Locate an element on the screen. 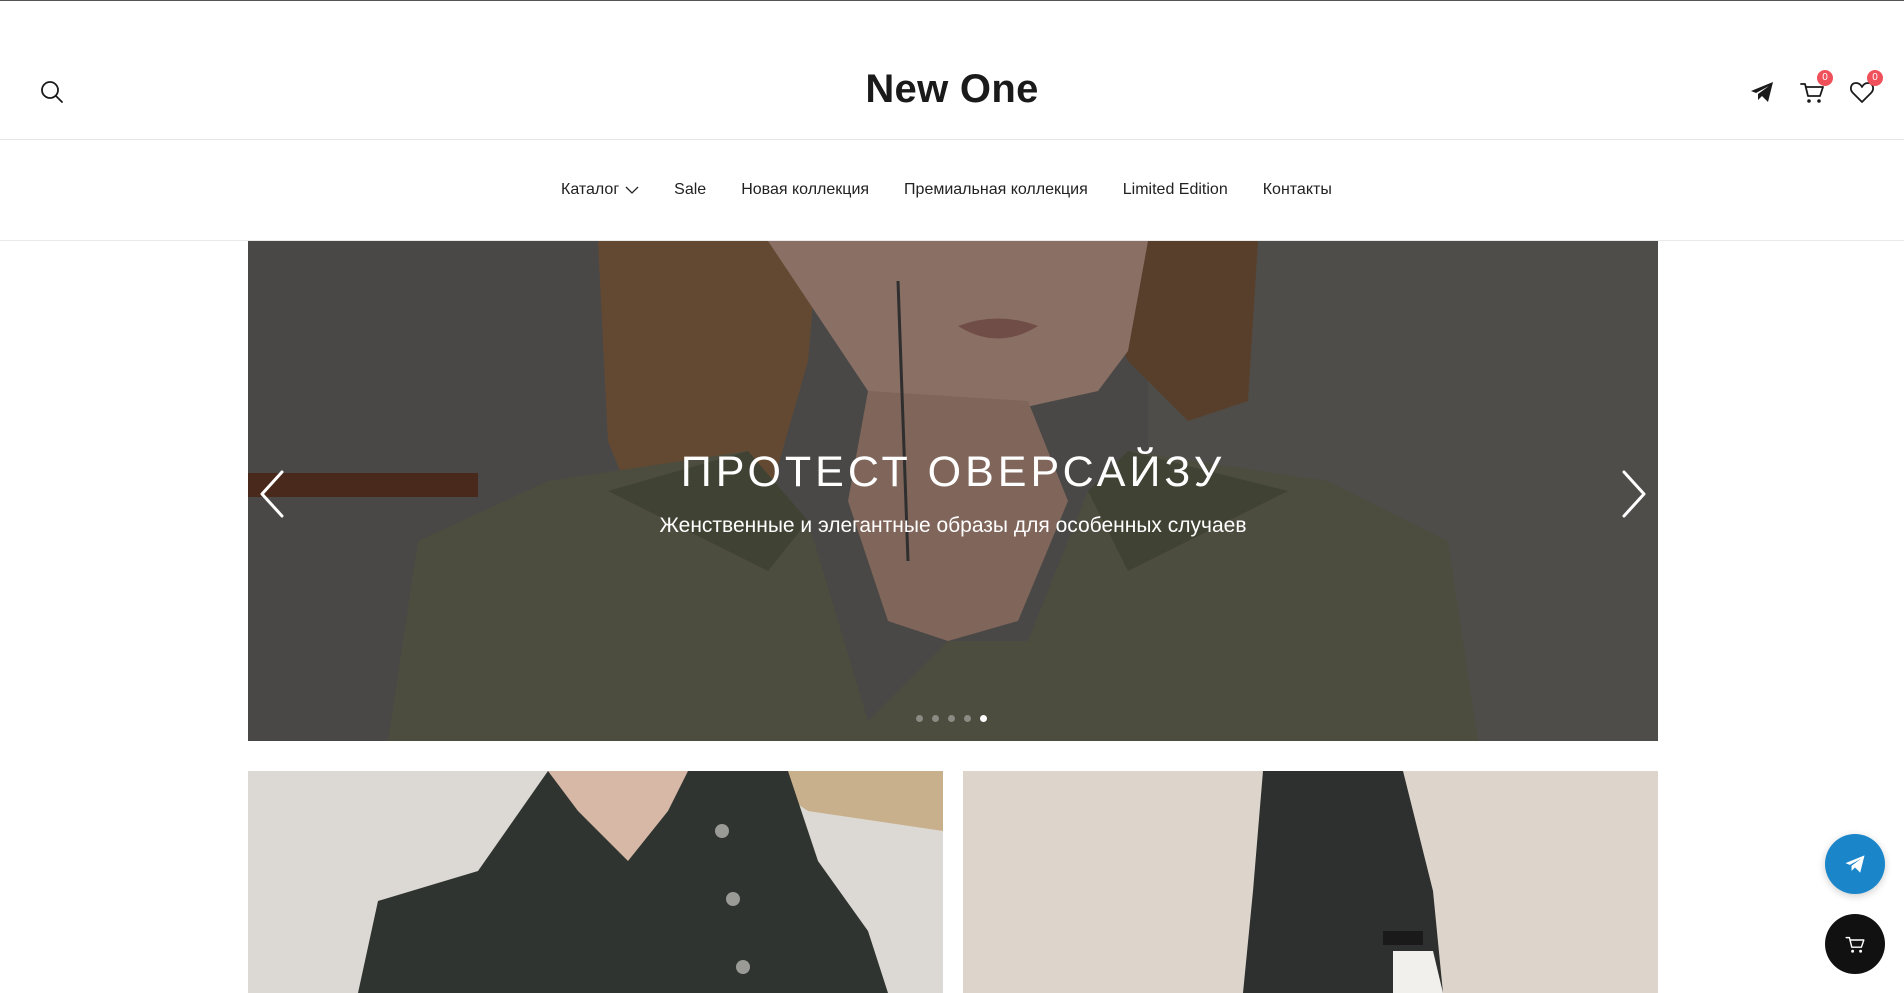 Image resolution: width=1904 pixels, height=993 pixels. nav-item-sale: Sale is located at coordinates (690, 190).